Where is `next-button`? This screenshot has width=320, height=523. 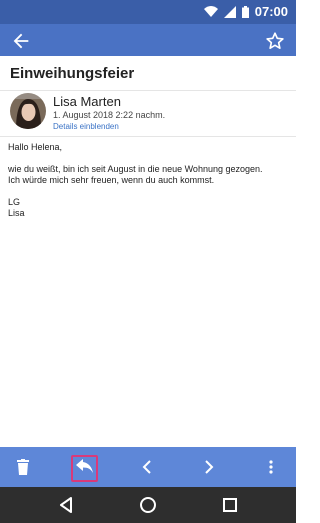
next-button is located at coordinates (209, 467).